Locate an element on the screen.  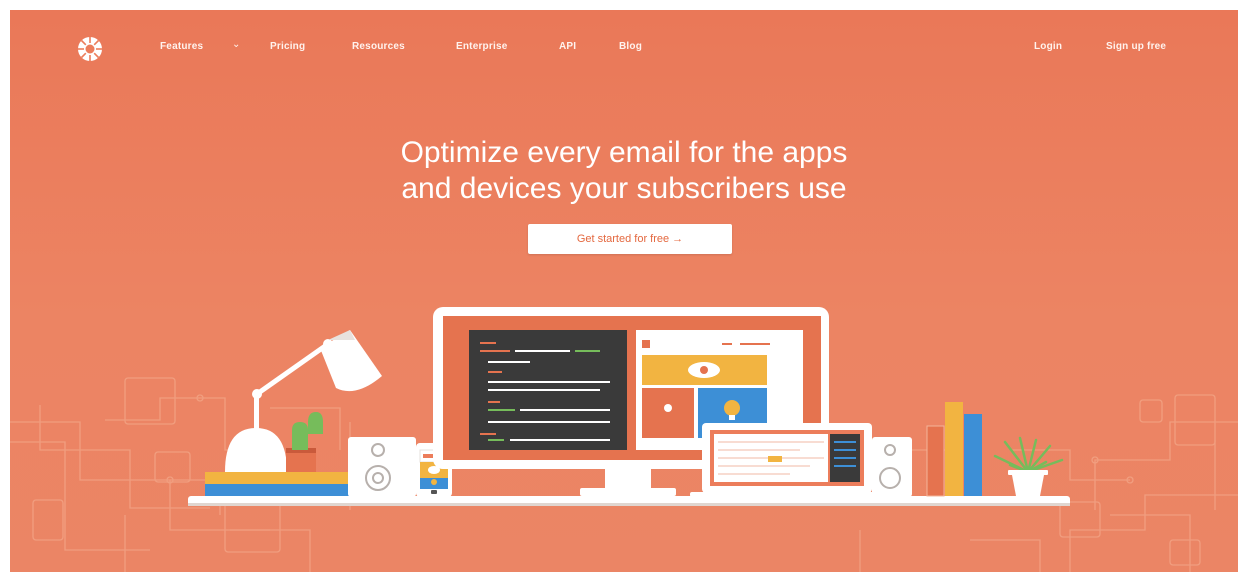
cactus-icon is located at coordinates (304, 442).